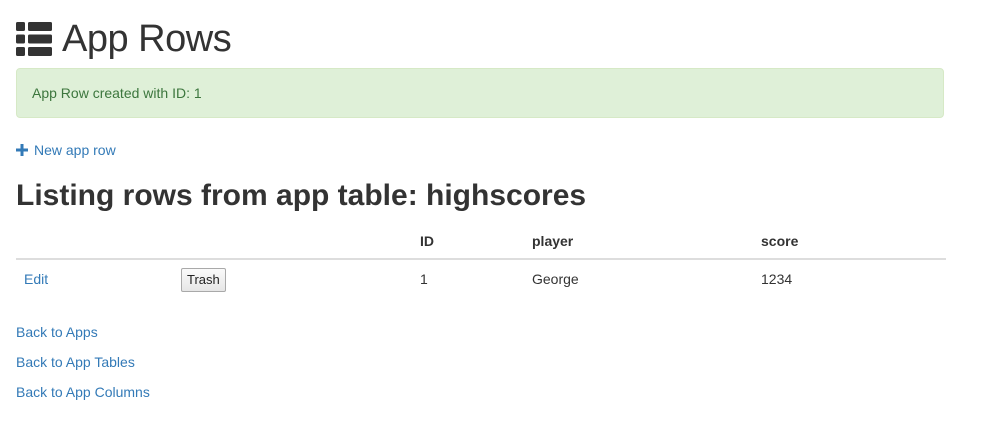 Image resolution: width=981 pixels, height=434 pixels. I want to click on listing-title: Listing rows from app table: highscores, so click(301, 195).